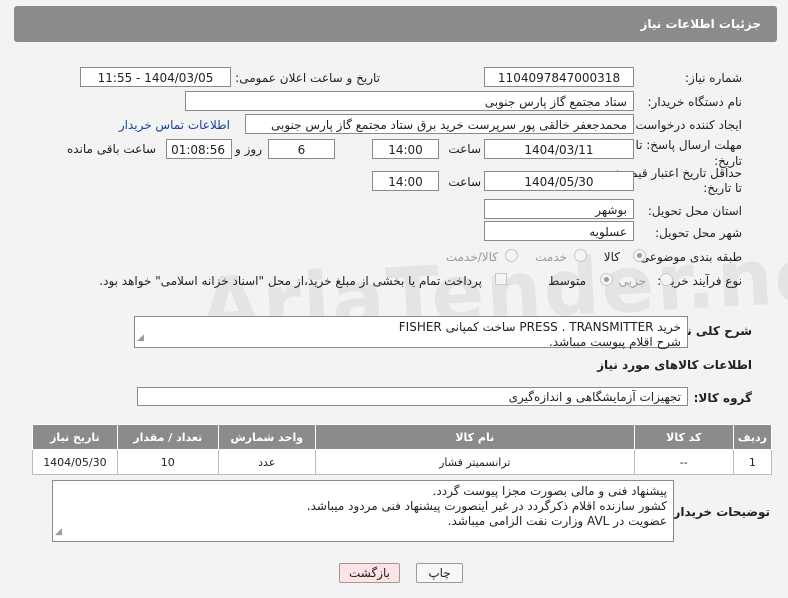 The image size is (788, 598). Describe the element at coordinates (559, 77) in the screenshot. I see `need-number-field: 1104097847000318` at that location.